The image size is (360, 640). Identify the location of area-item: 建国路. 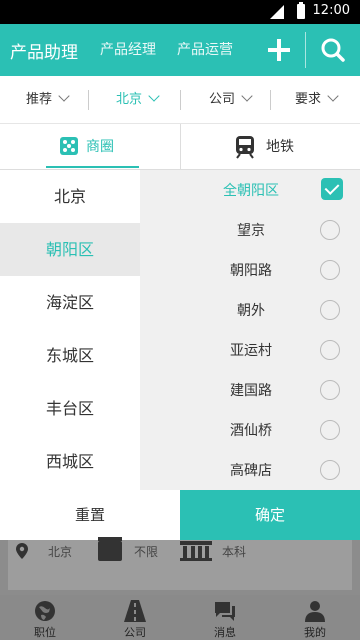
(250, 390).